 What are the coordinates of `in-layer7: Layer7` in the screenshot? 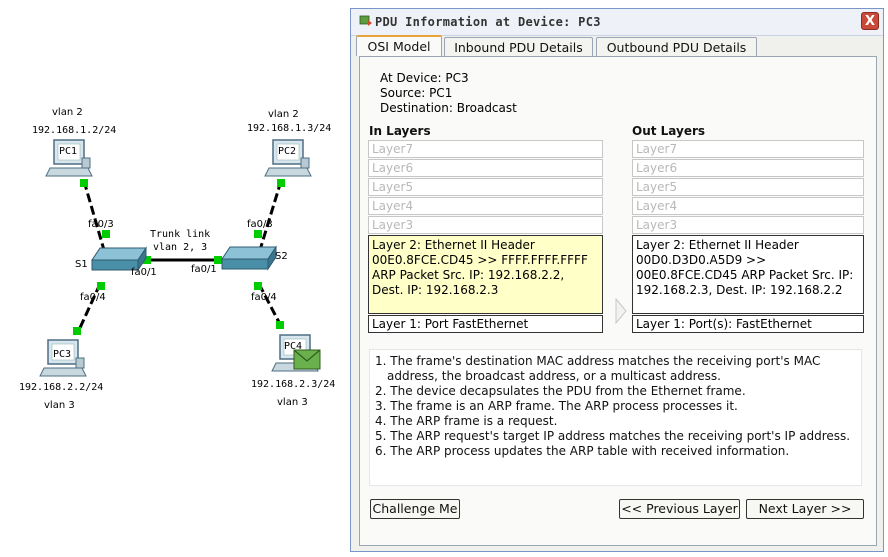 It's located at (485, 149).